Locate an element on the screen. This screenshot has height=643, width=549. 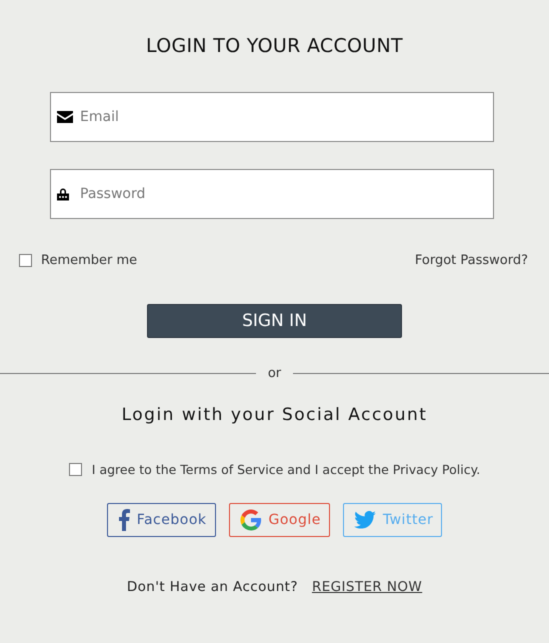
form-title: LOGIN TO YOUR ACCOUNT is located at coordinates (274, 46).